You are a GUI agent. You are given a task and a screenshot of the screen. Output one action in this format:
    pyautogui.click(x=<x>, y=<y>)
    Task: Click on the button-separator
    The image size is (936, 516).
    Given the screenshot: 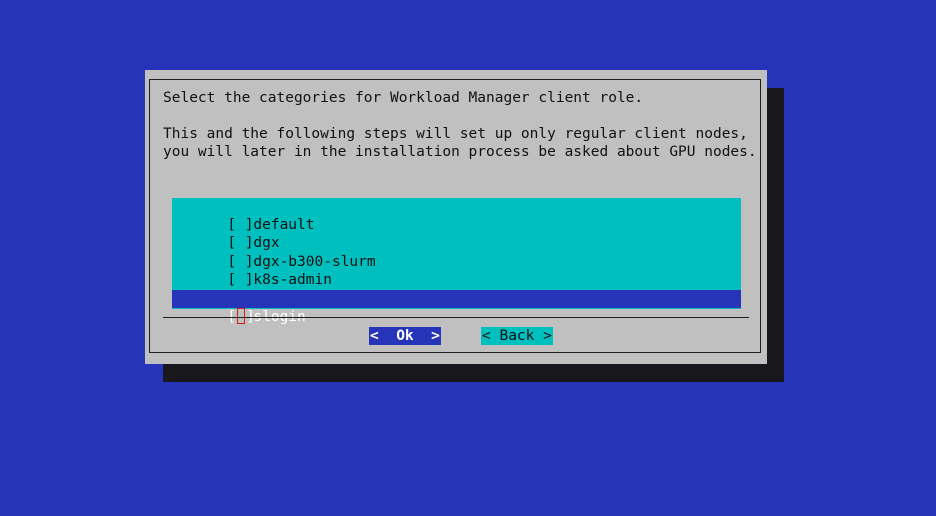 What is the action you would take?
    pyautogui.click(x=456, y=317)
    